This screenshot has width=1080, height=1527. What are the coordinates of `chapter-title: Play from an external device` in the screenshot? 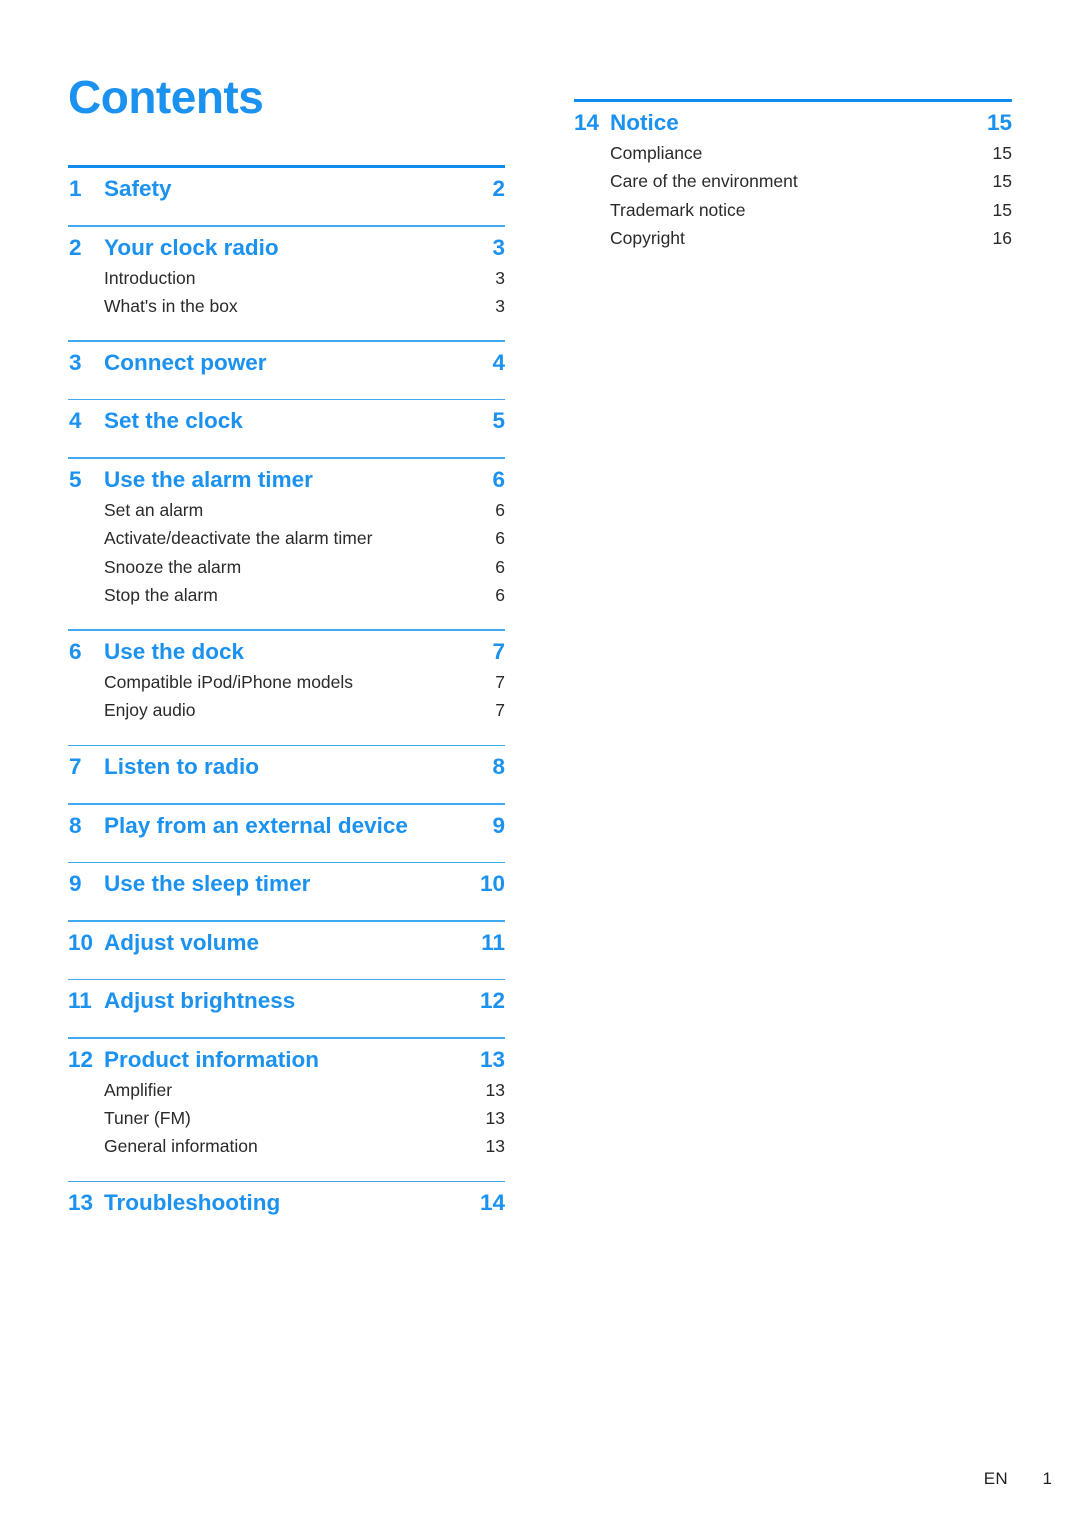 It's located at (256, 825).